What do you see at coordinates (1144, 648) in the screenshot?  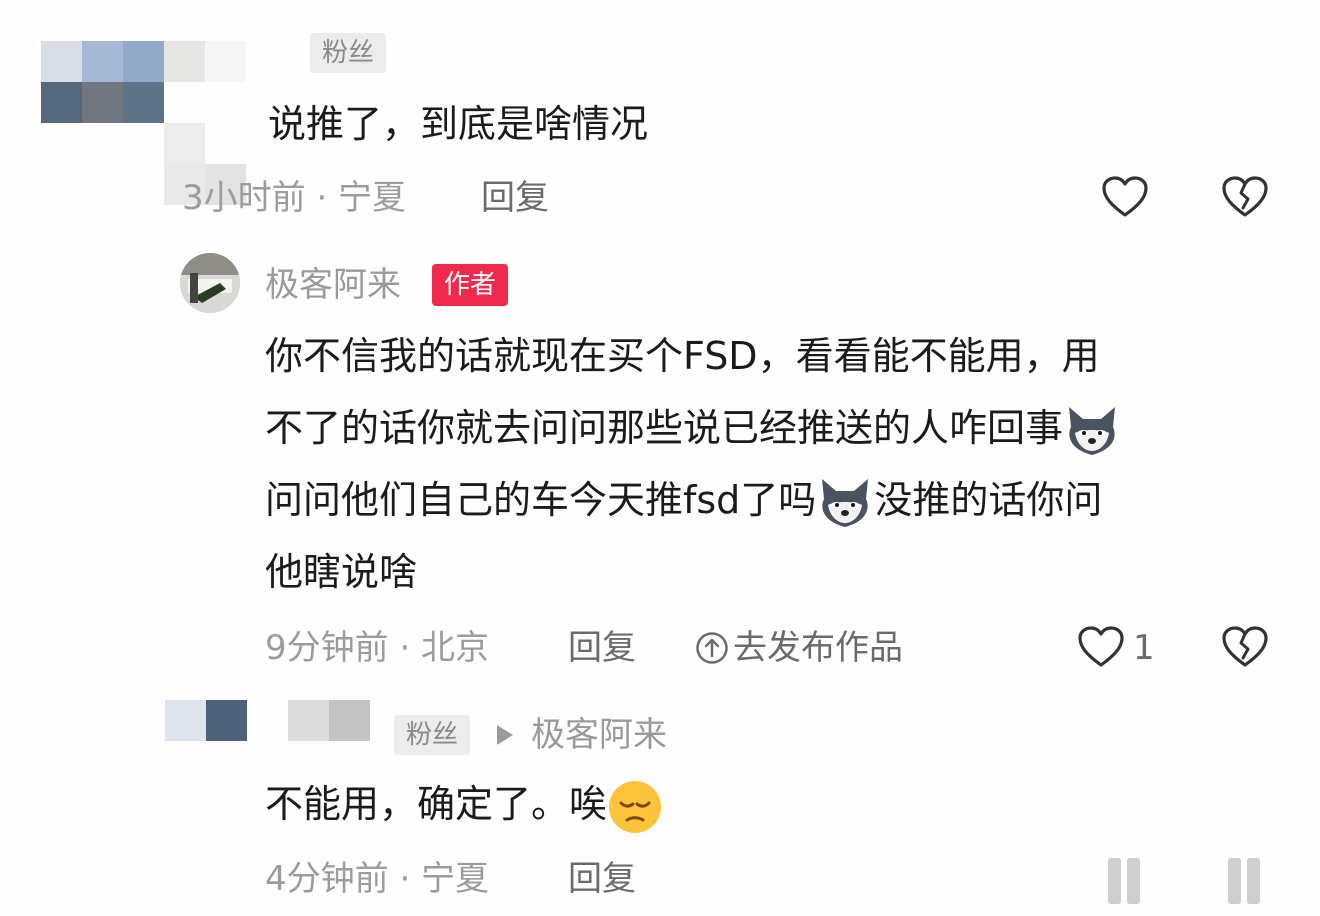 I see `like-count: 1` at bounding box center [1144, 648].